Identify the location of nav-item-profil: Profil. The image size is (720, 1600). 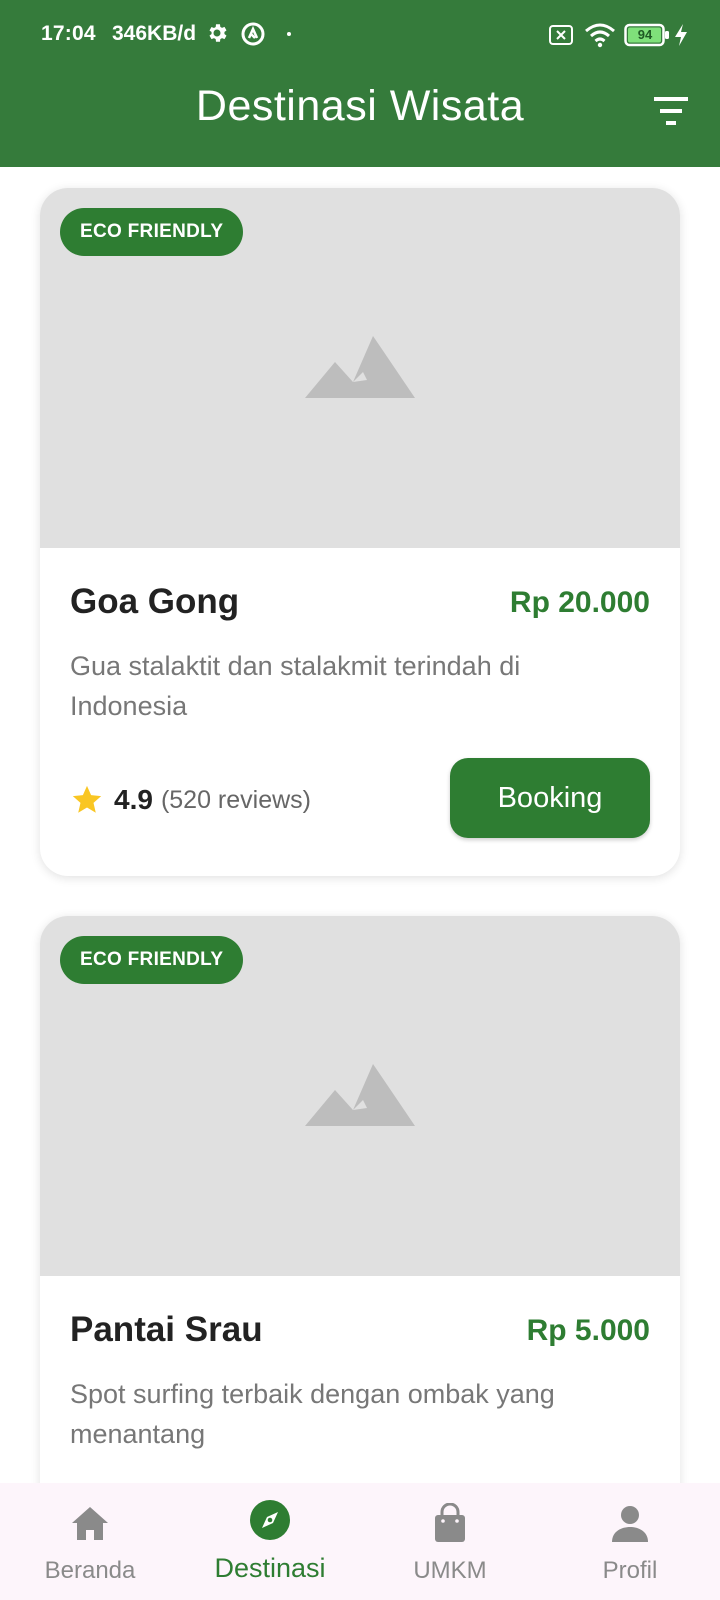
(630, 1541).